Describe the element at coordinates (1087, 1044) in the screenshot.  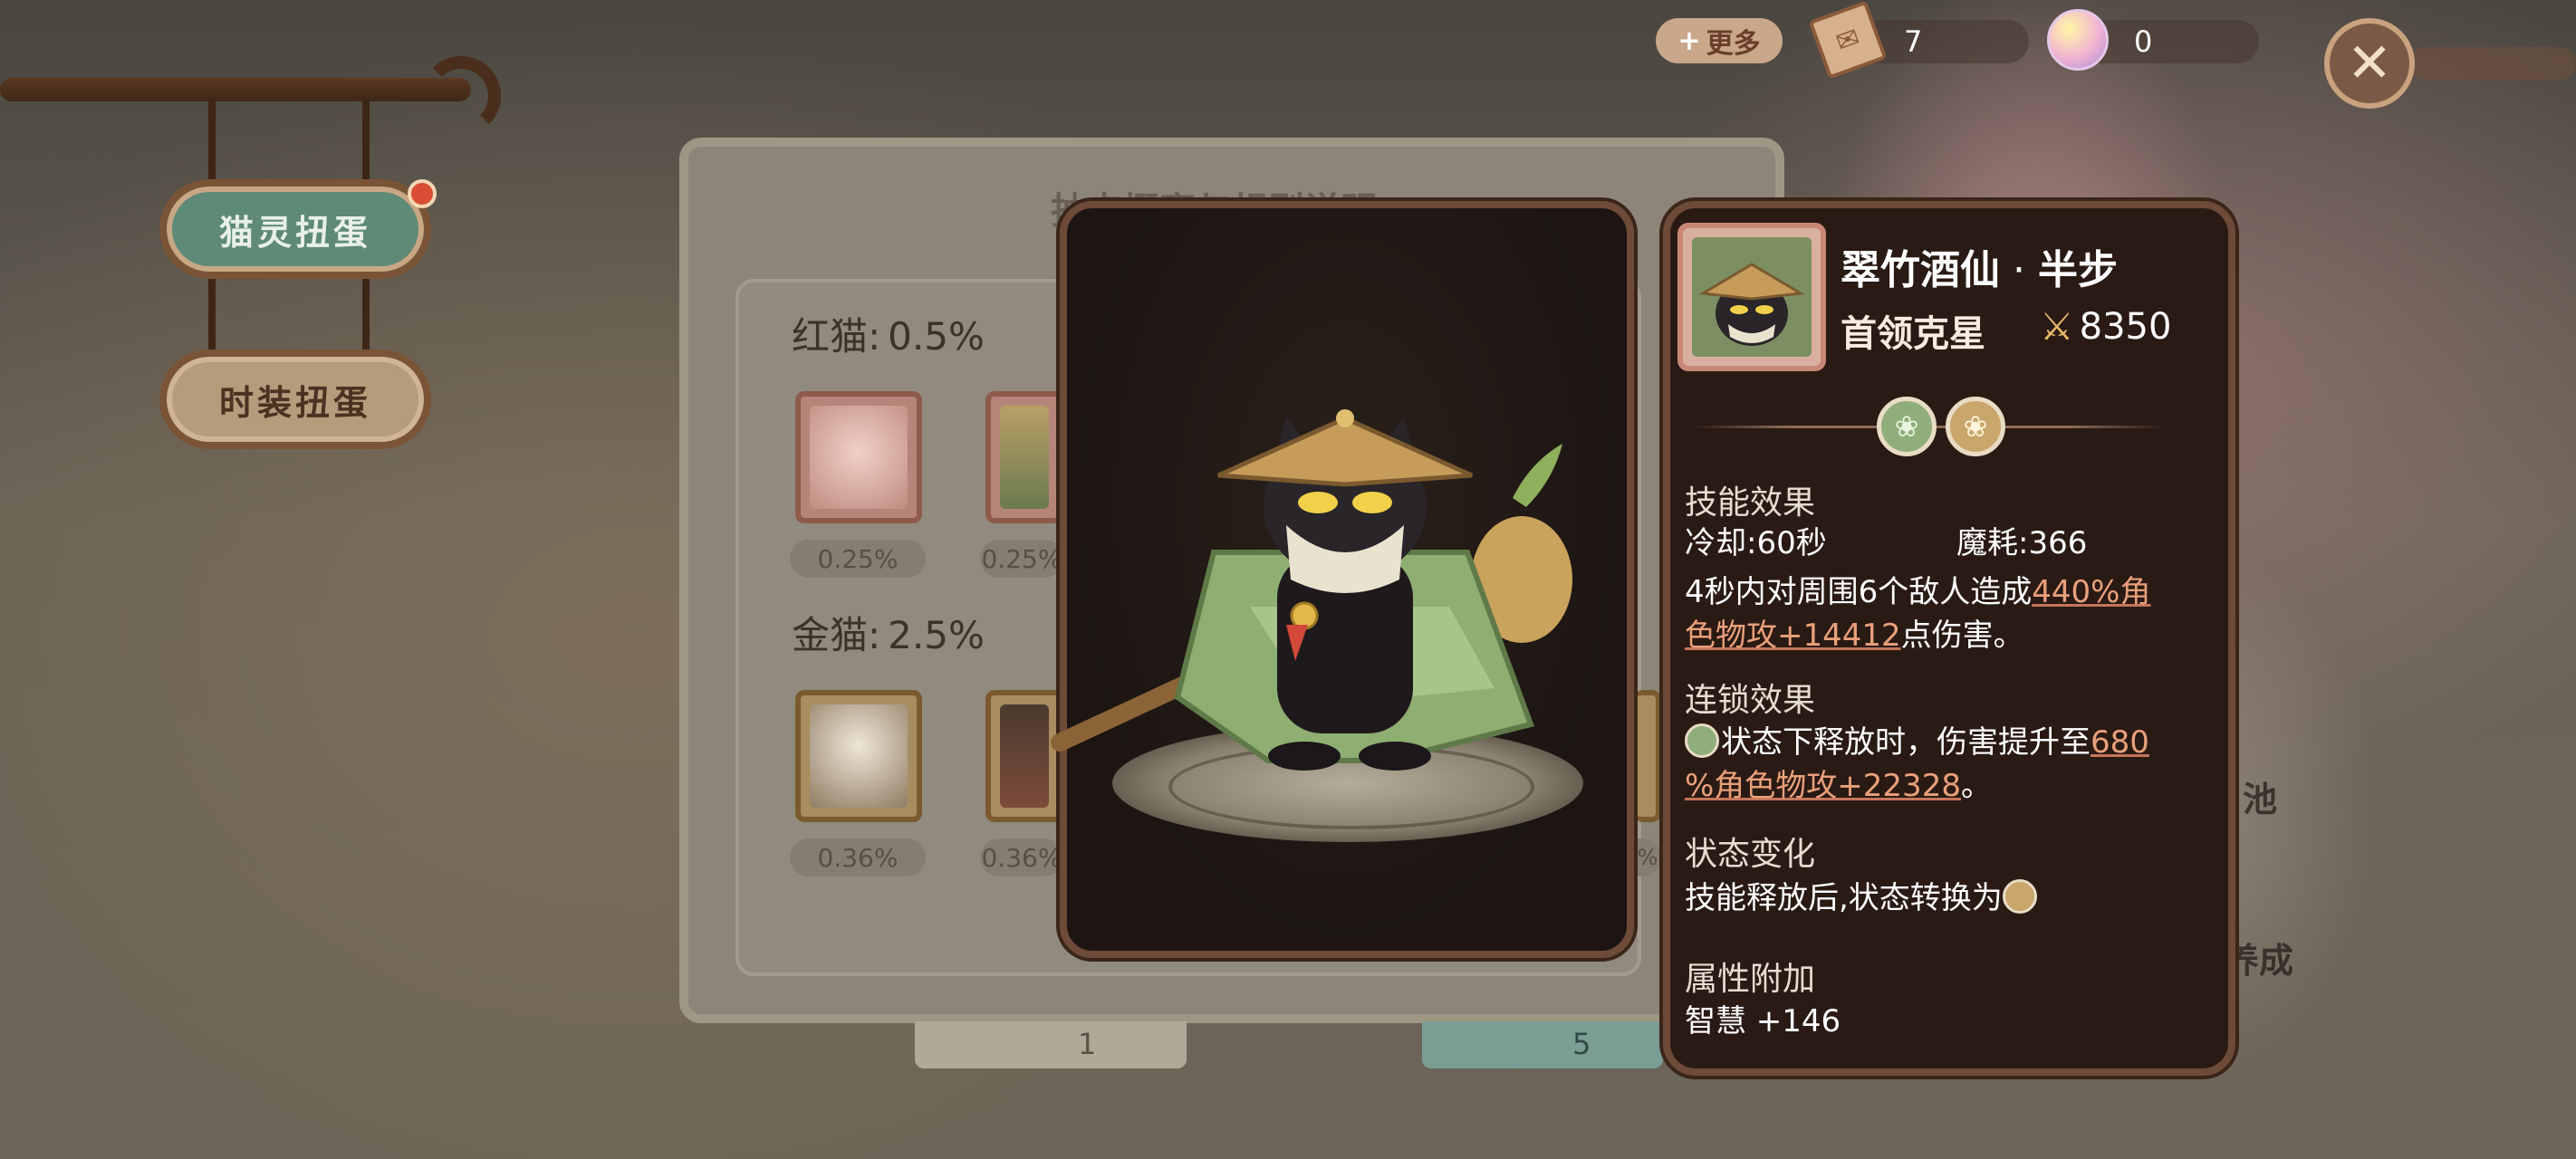
I see `page-number: 1` at that location.